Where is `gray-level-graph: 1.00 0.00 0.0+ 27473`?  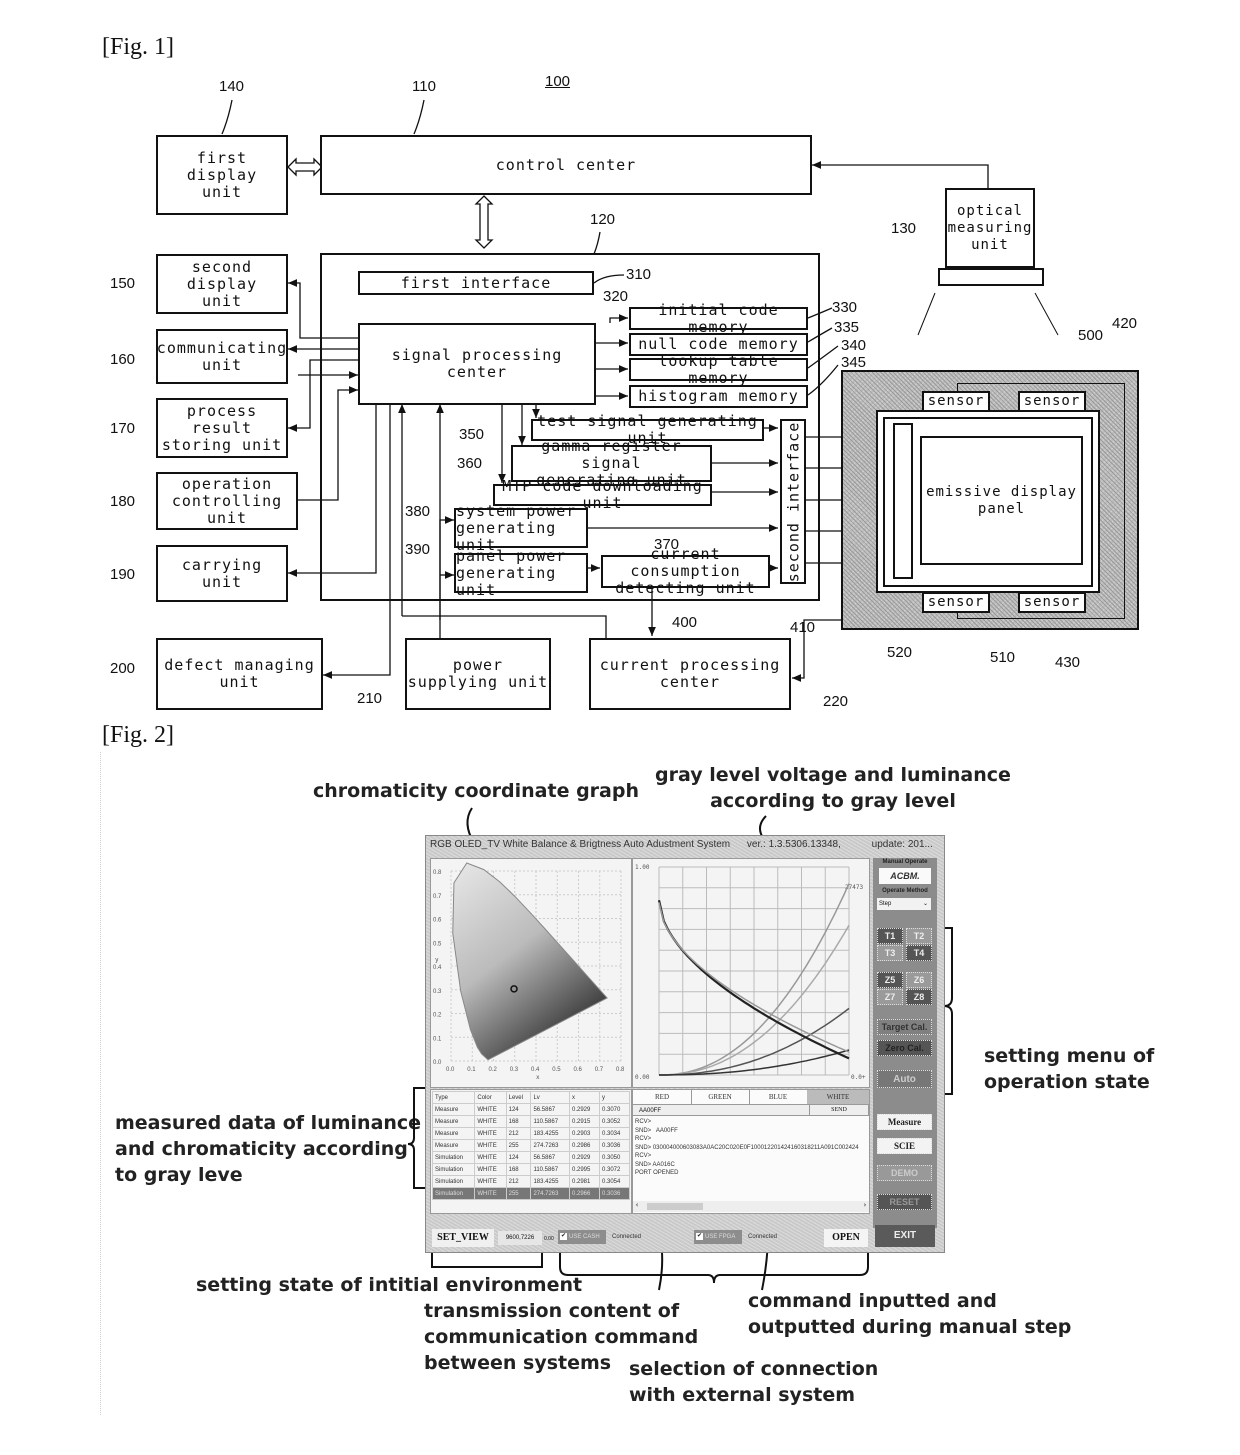 gray-level-graph: 1.00 0.00 0.0+ 27473 is located at coordinates (751, 973).